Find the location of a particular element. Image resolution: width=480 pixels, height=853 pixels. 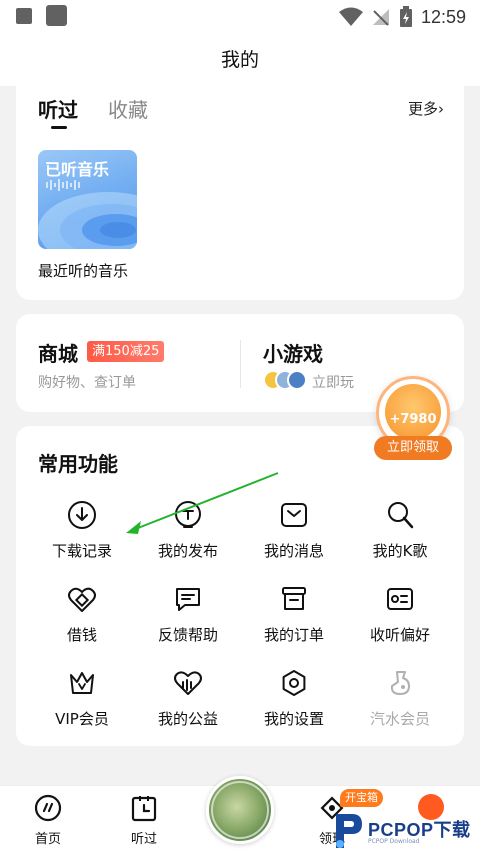

func-label: 我的发布 is located at coordinates (187, 551).